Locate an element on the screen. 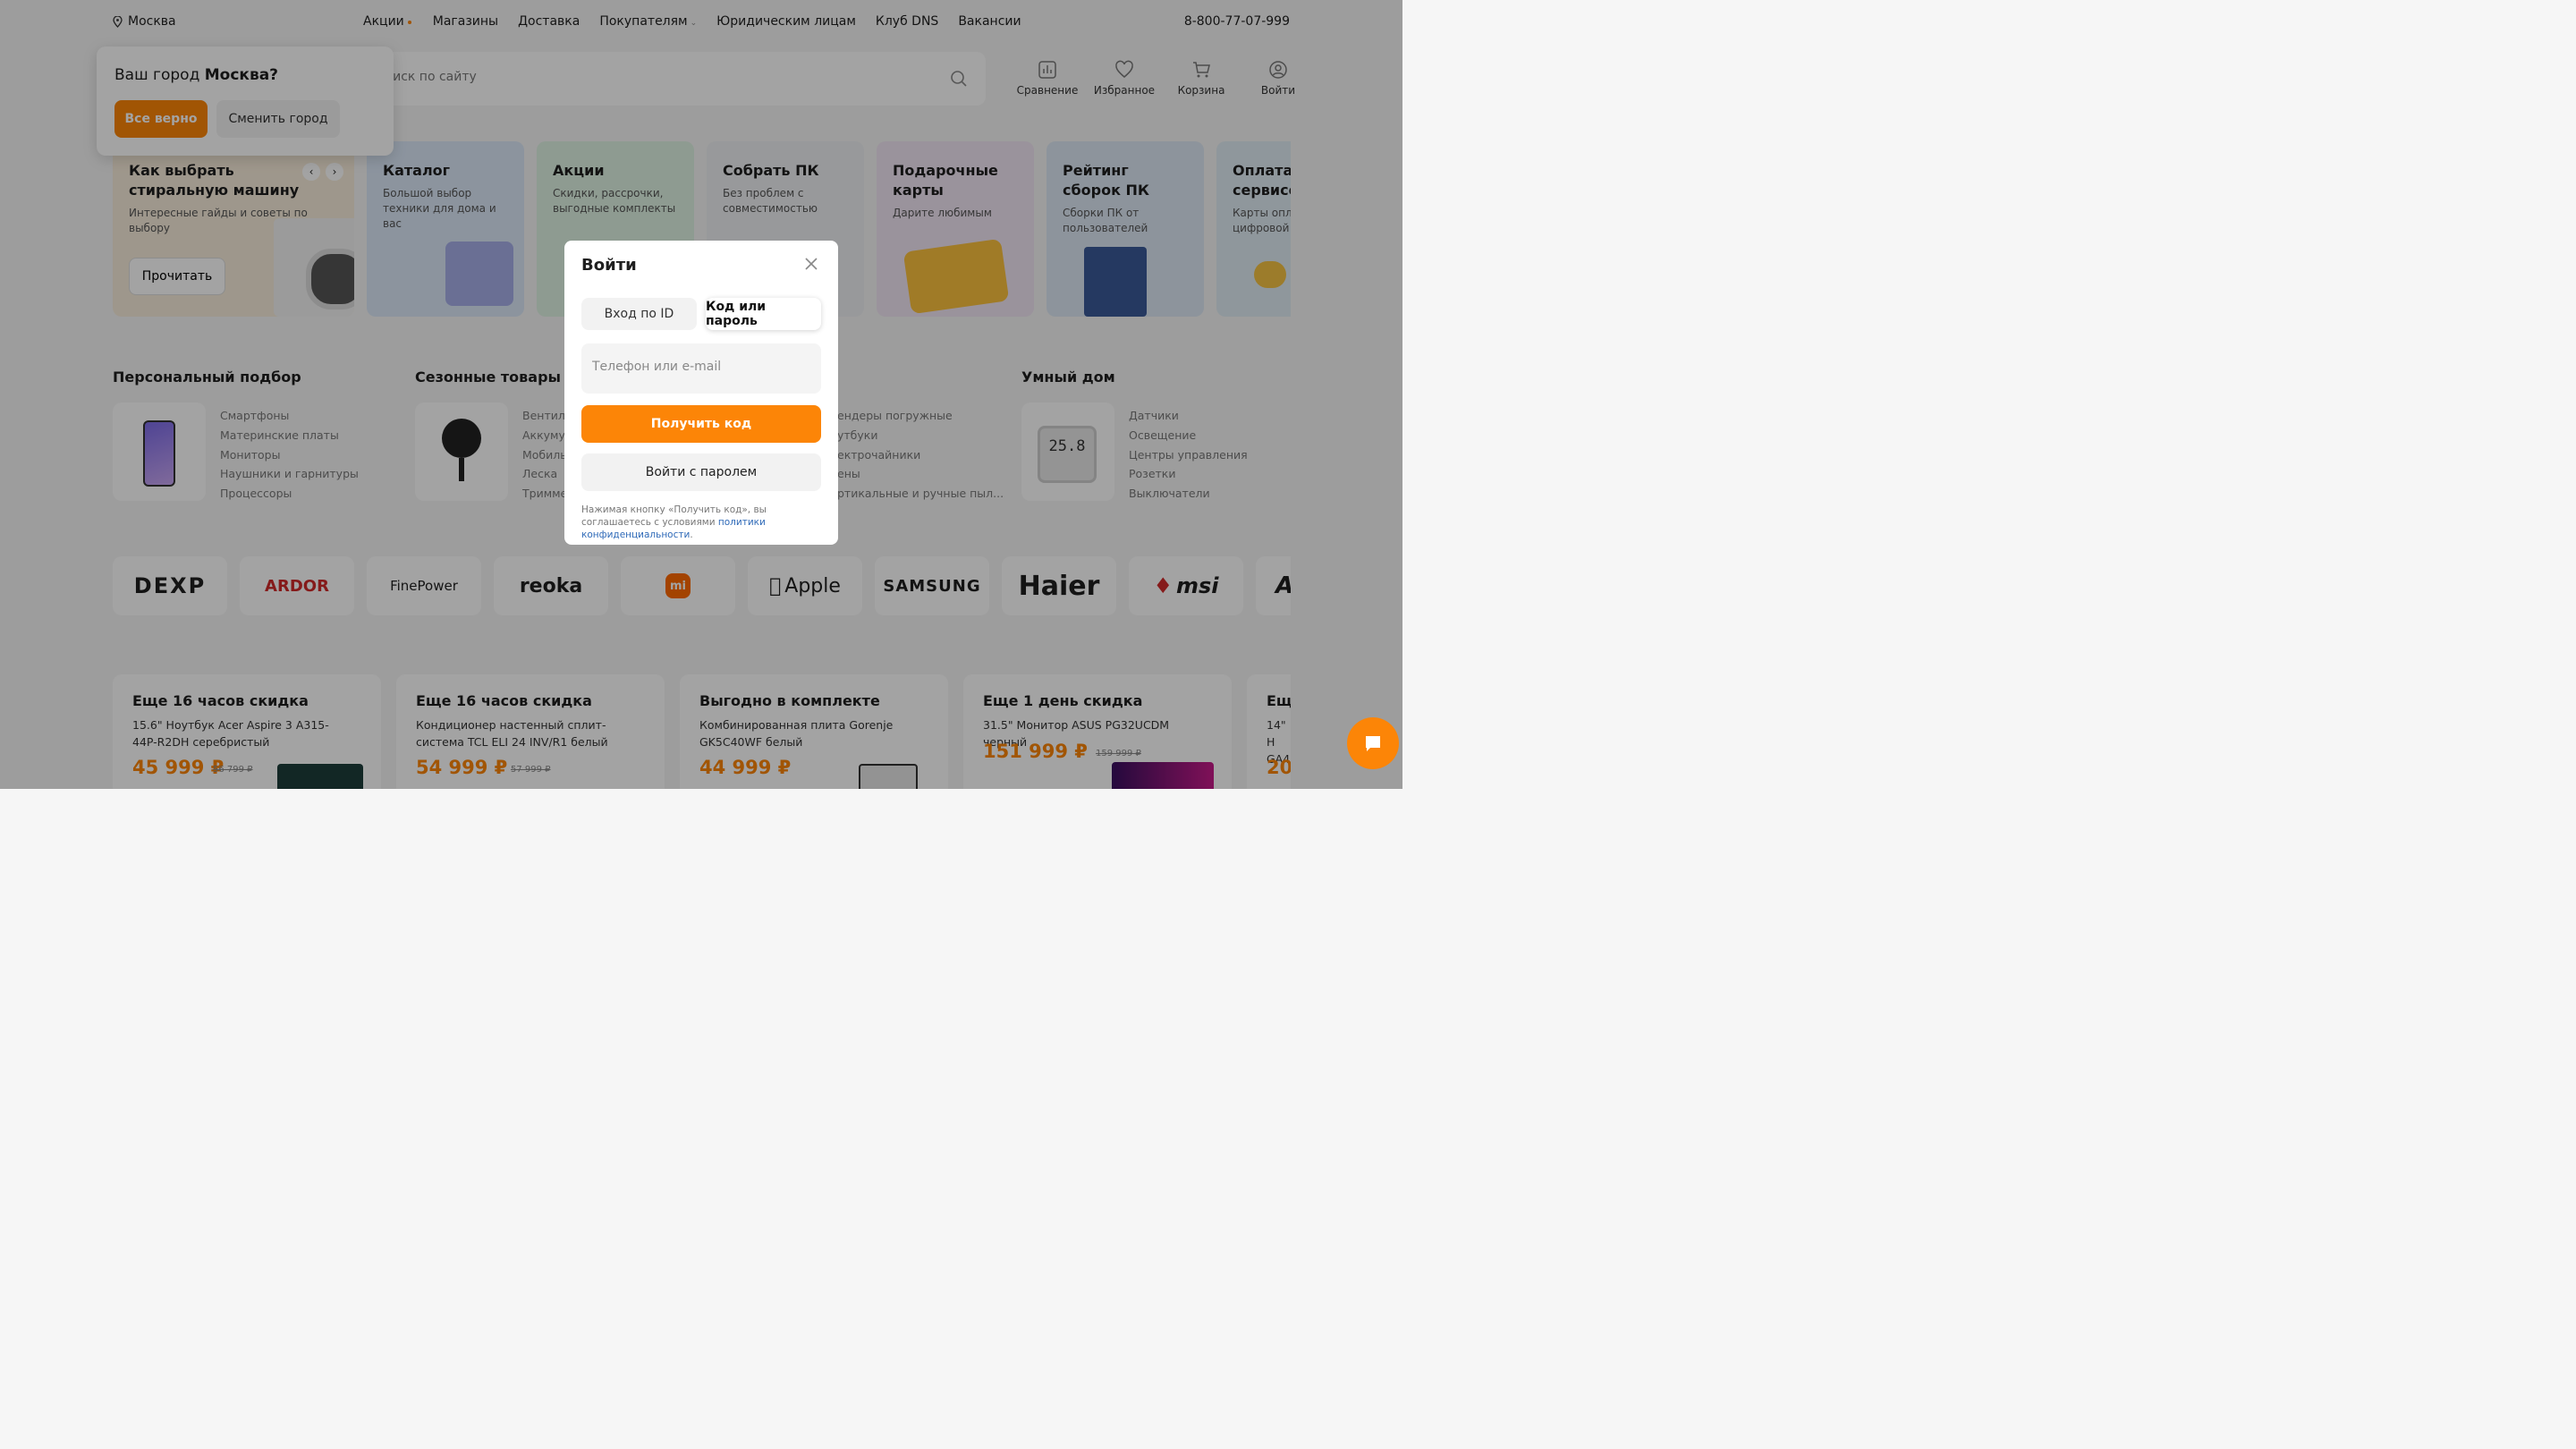 This screenshot has width=2576, height=1449. terms-suffix: . is located at coordinates (691, 535).